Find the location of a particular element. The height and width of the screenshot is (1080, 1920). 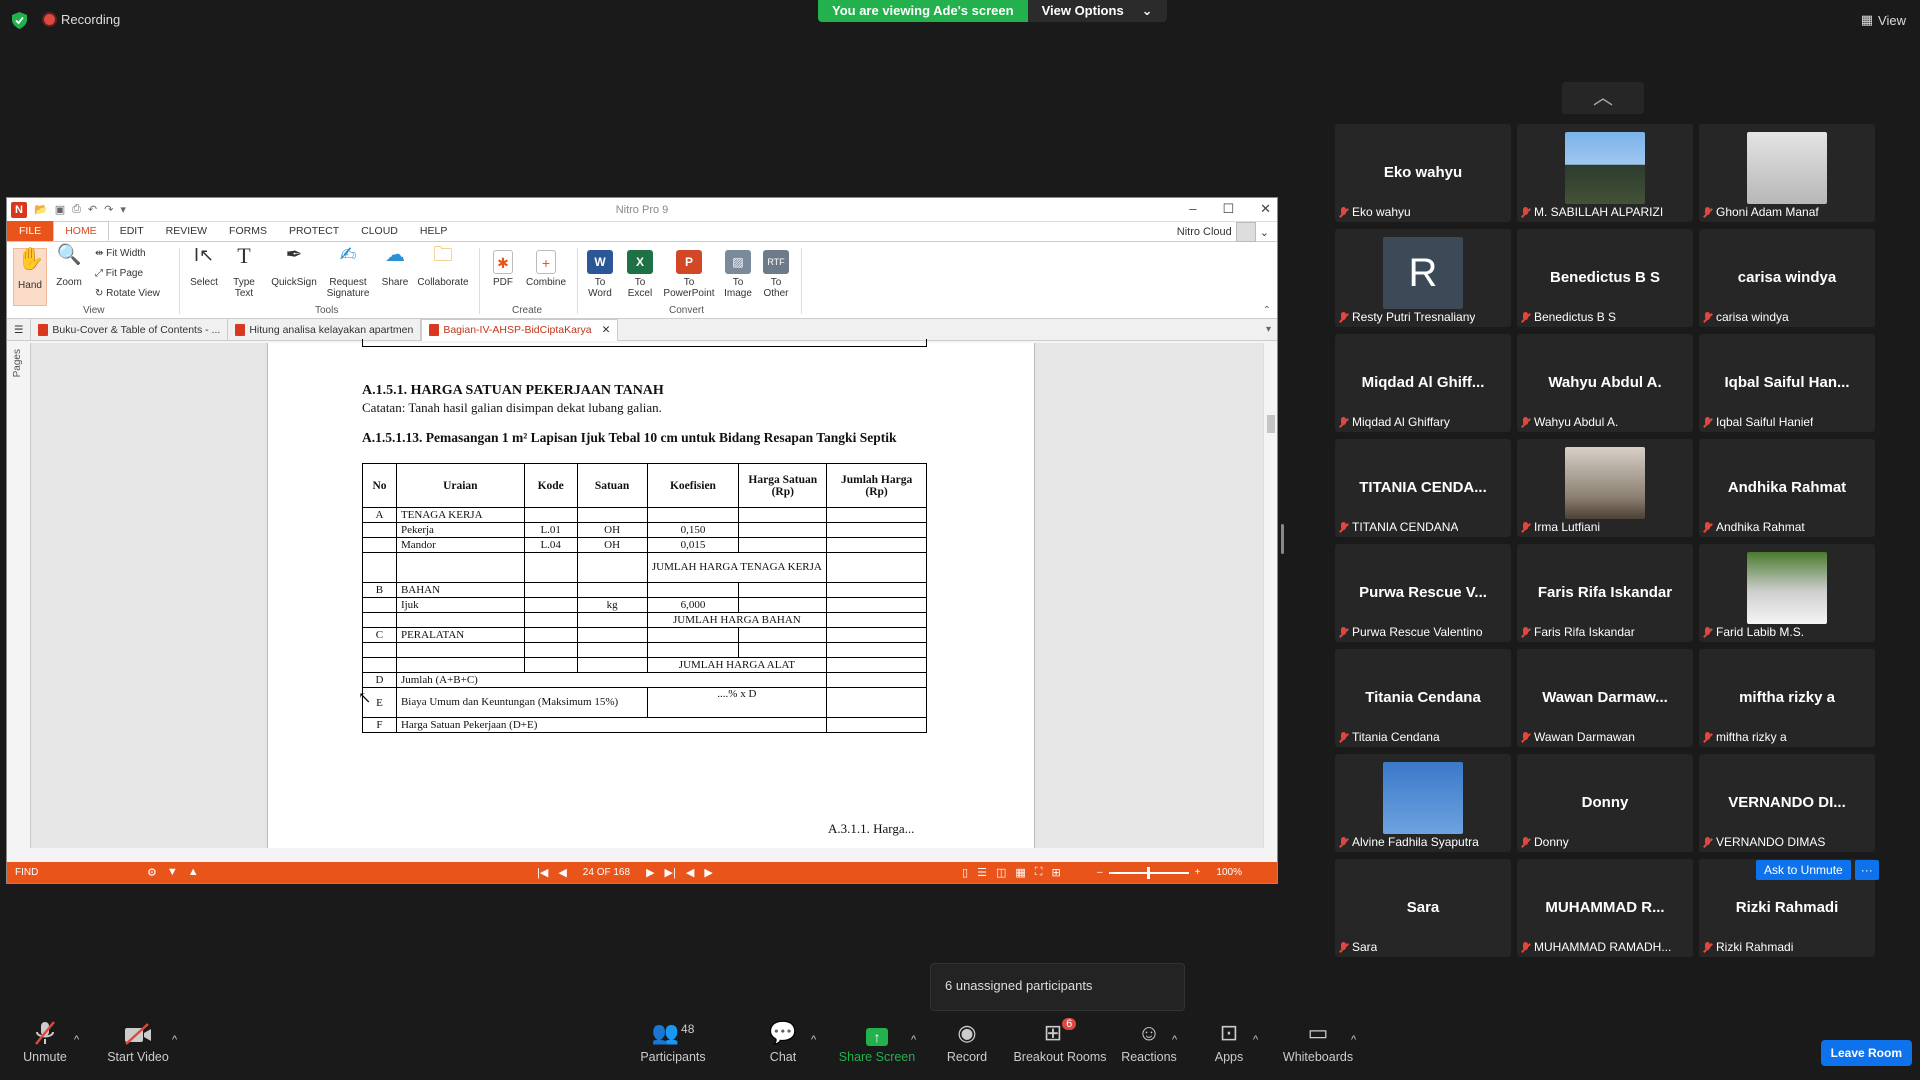

participants-button: 👥 48 Participants is located at coordinates (673, 1040).